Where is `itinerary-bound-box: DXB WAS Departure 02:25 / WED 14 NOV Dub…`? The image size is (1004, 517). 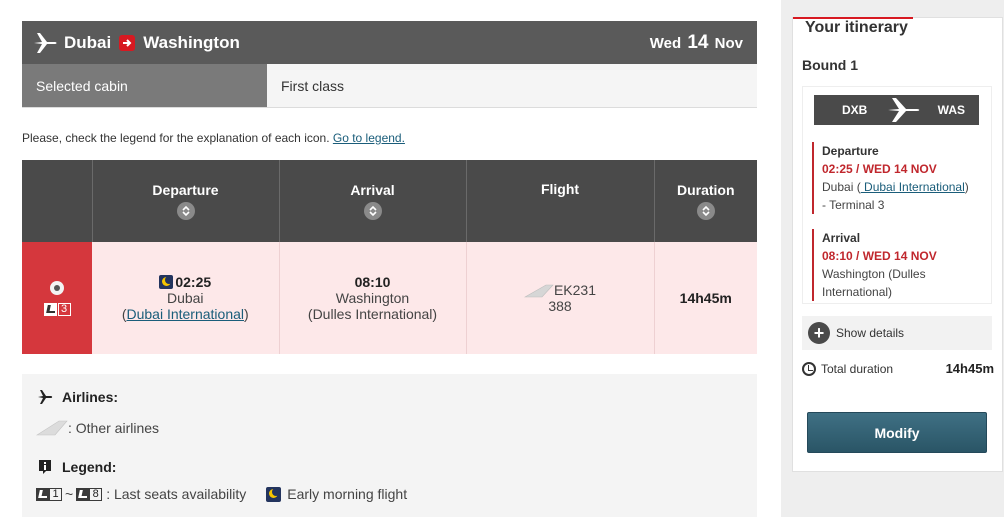
itinerary-bound-box: DXB WAS Departure 02:25 / WED 14 NOV Dub… is located at coordinates (897, 195).